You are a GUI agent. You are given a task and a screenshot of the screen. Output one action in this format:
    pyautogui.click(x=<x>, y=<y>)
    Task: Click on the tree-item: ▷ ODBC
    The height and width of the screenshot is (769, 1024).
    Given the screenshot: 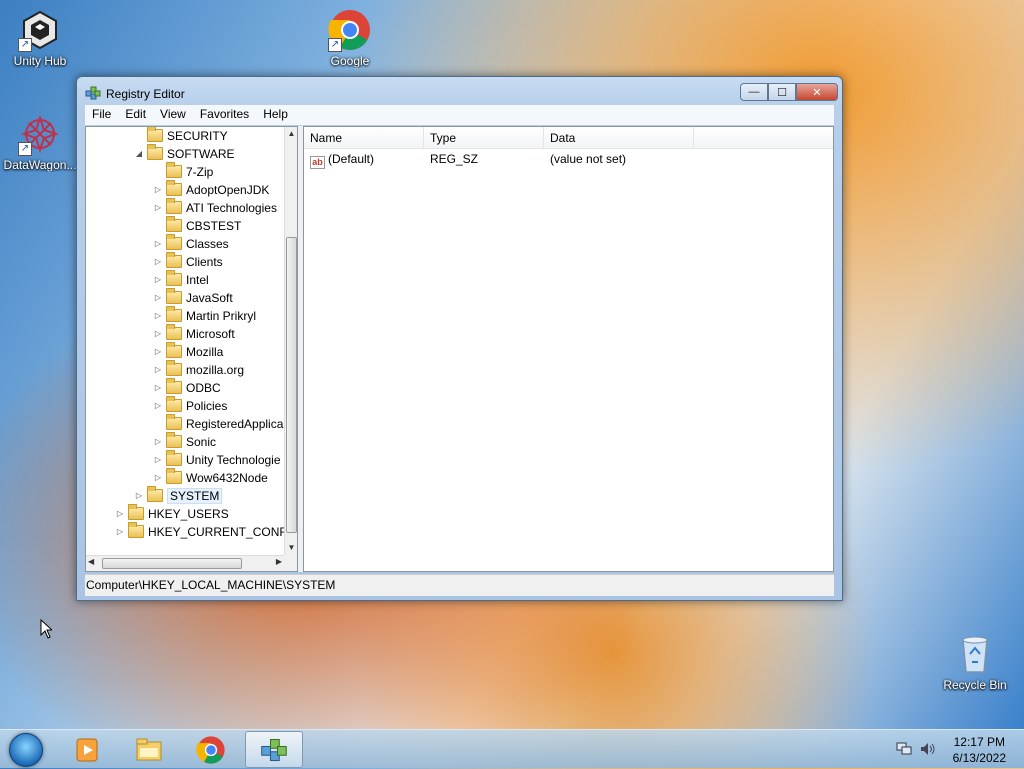 What is the action you would take?
    pyautogui.click(x=186, y=387)
    